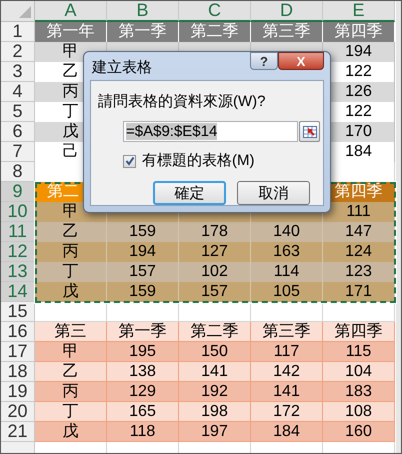 The height and width of the screenshot is (454, 402). Describe the element at coordinates (359, 372) in the screenshot. I see `table-cell: 104` at that location.